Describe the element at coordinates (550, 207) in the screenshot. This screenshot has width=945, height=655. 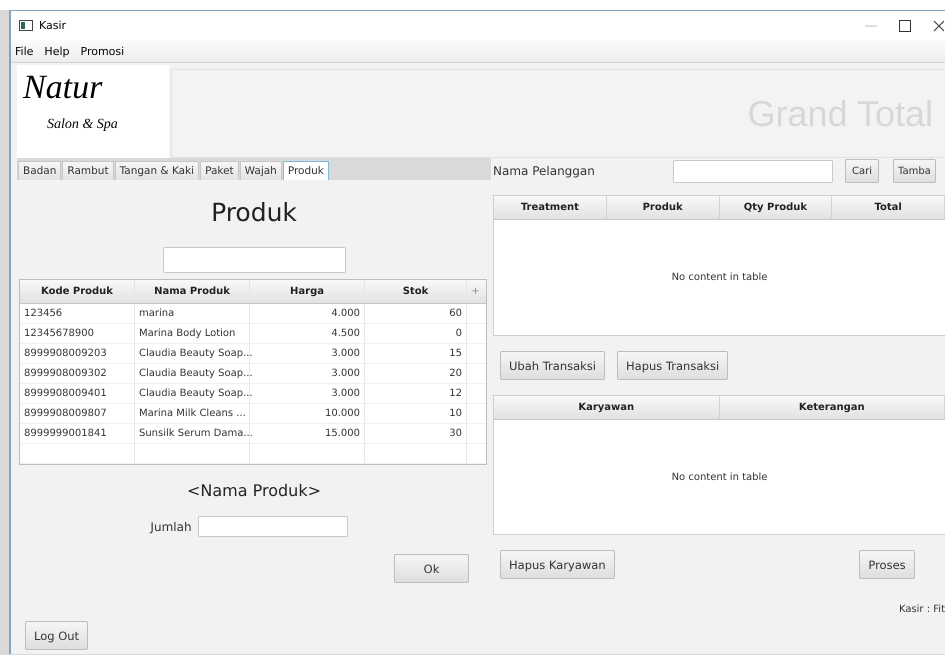
I see `column-header: Treatment` at that location.